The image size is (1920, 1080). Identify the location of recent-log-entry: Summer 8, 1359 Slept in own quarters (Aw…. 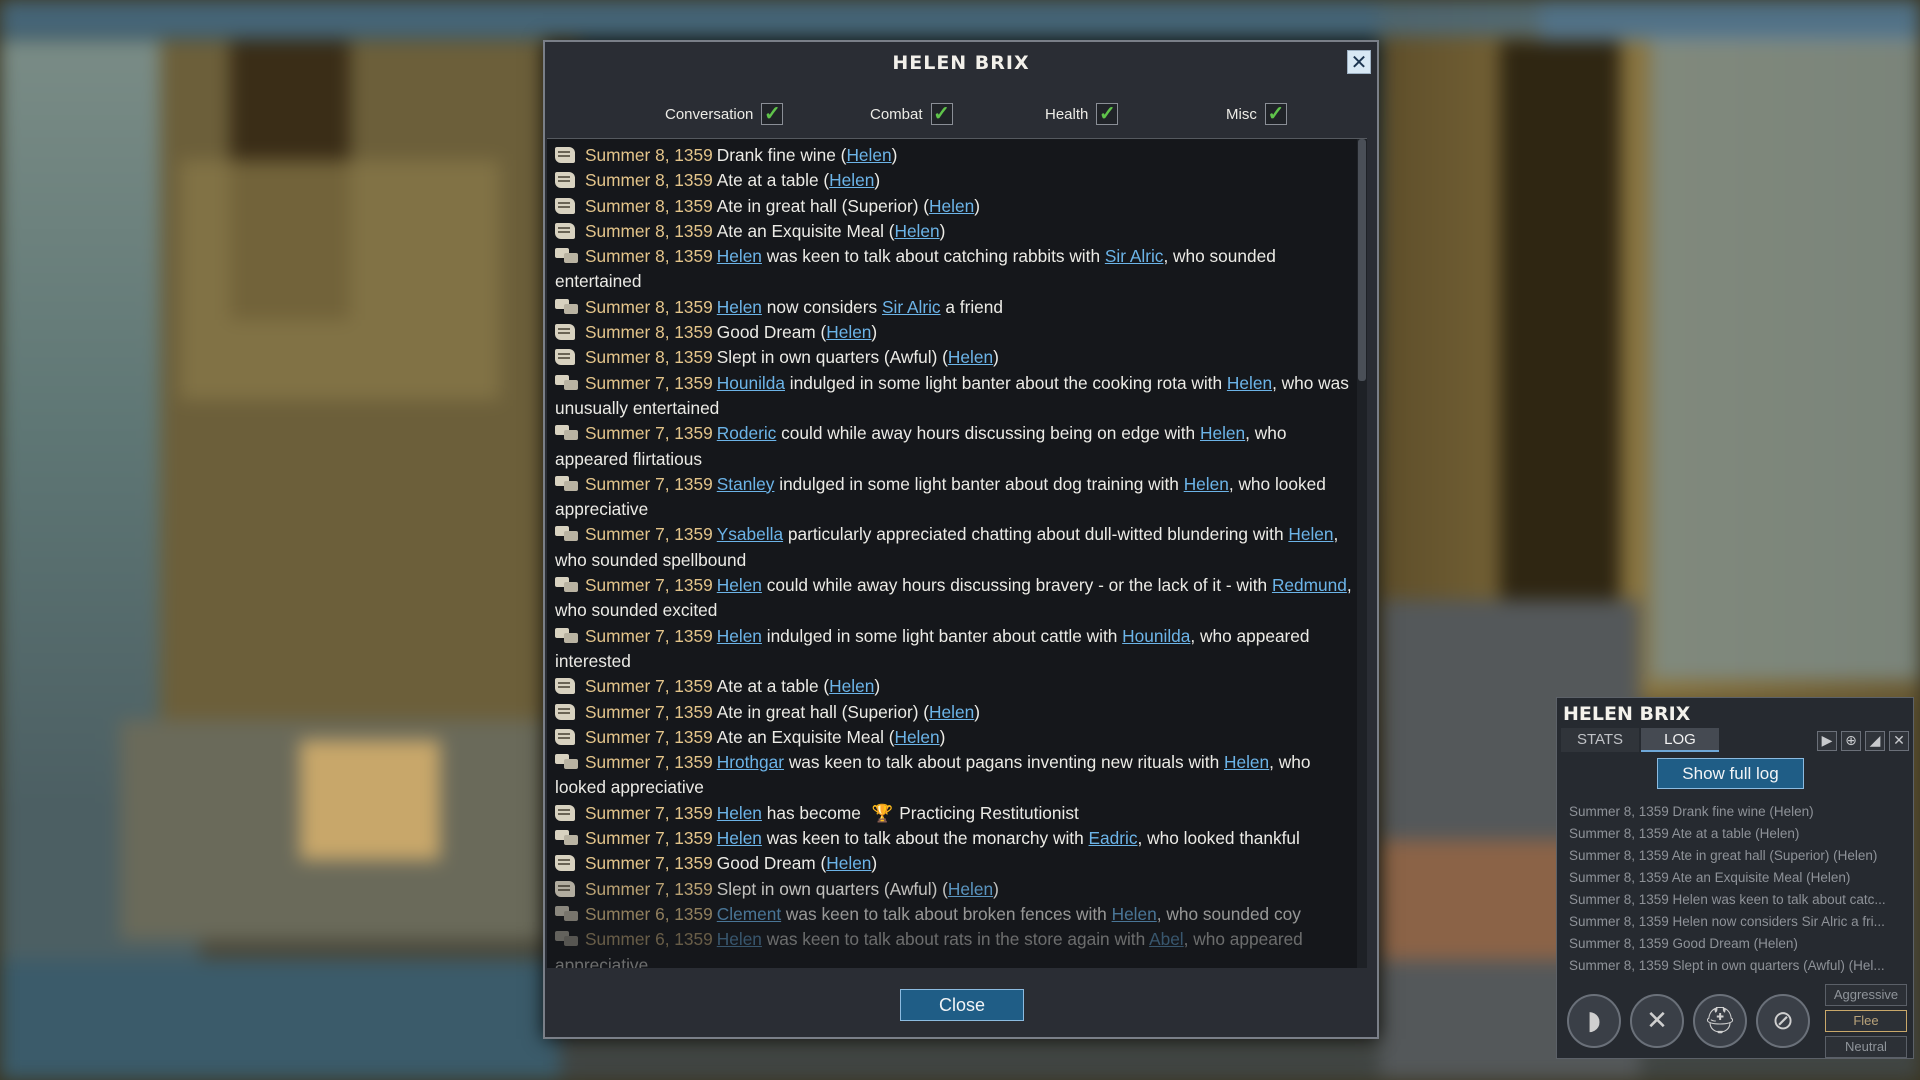
(1727, 965).